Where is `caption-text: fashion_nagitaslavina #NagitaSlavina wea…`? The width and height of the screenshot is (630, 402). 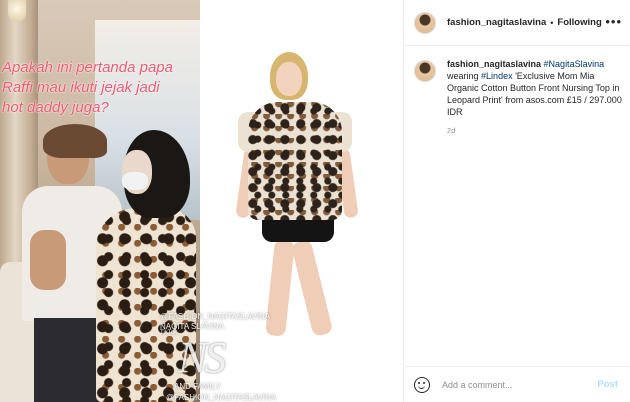
caption-text: fashion_nagitaslavina #NagitaSlavina wea… is located at coordinates (534, 98).